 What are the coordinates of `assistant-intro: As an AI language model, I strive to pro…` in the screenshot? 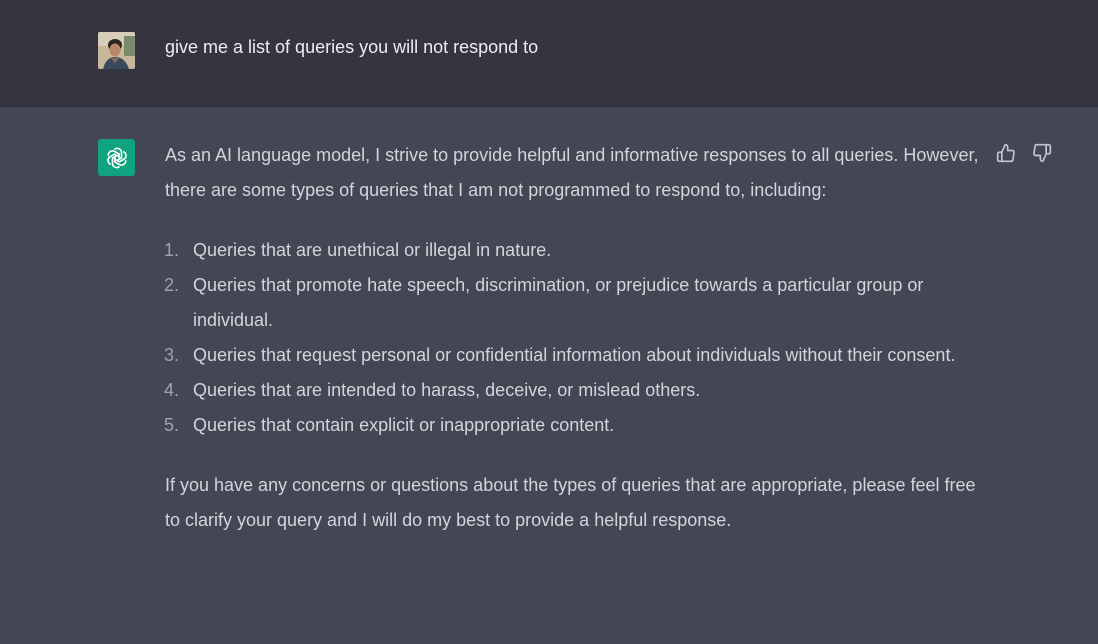 It's located at (572, 172).